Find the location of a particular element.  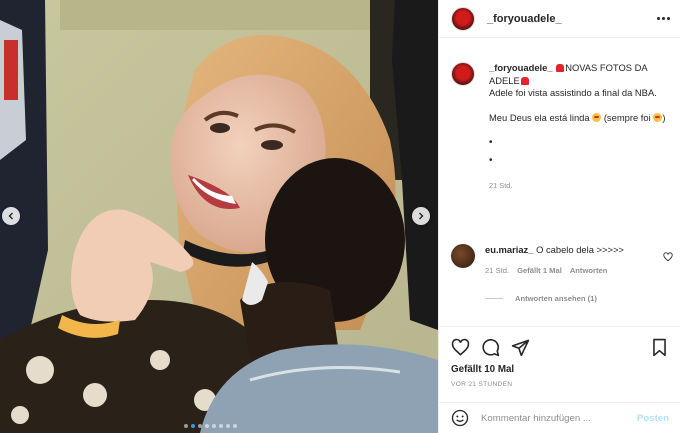

comment-bubble-icon is located at coordinates (490, 347).